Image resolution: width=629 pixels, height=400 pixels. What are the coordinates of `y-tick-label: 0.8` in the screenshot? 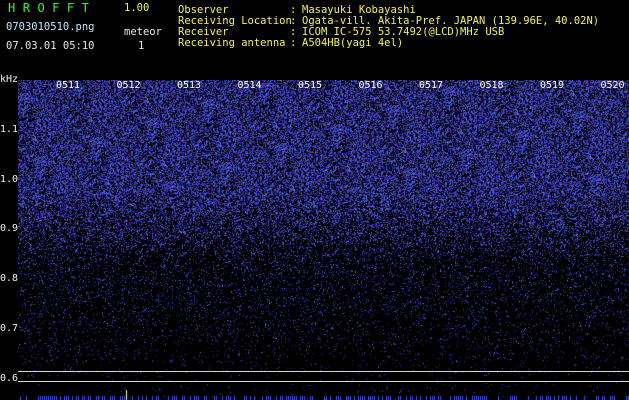 It's located at (9, 278).